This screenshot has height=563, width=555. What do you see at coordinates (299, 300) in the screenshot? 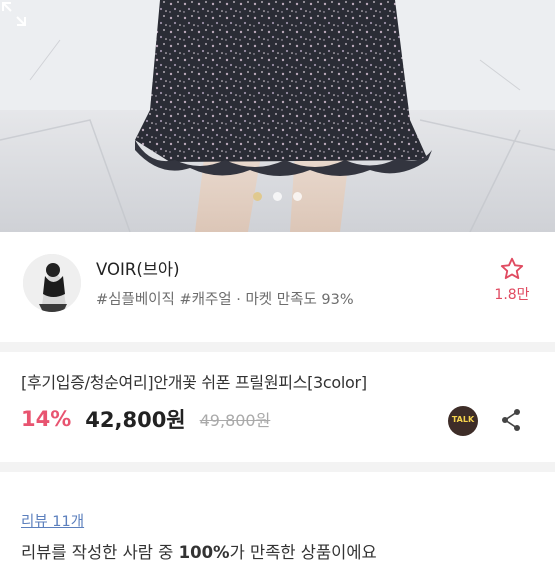
I see `market-satisfaction: 마켓 만족도 93%` at bounding box center [299, 300].